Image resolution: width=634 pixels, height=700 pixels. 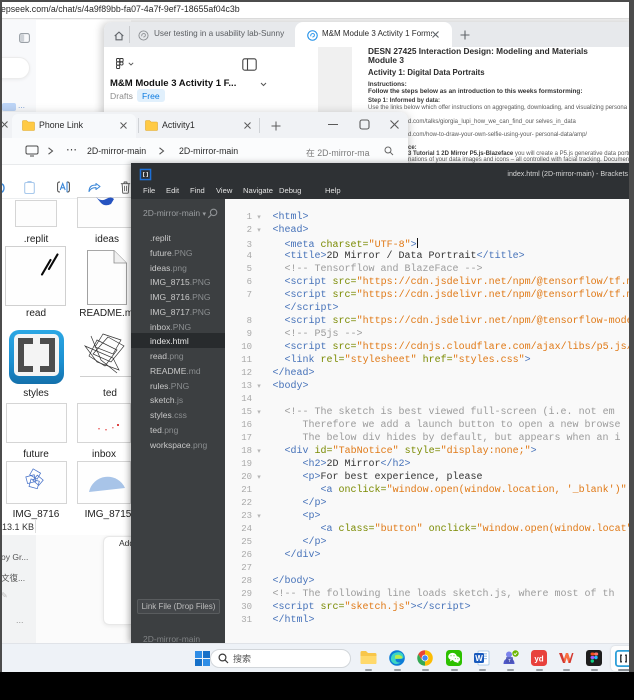 What do you see at coordinates (538, 659) in the screenshot?
I see `svg-text: yd` at bounding box center [538, 659].